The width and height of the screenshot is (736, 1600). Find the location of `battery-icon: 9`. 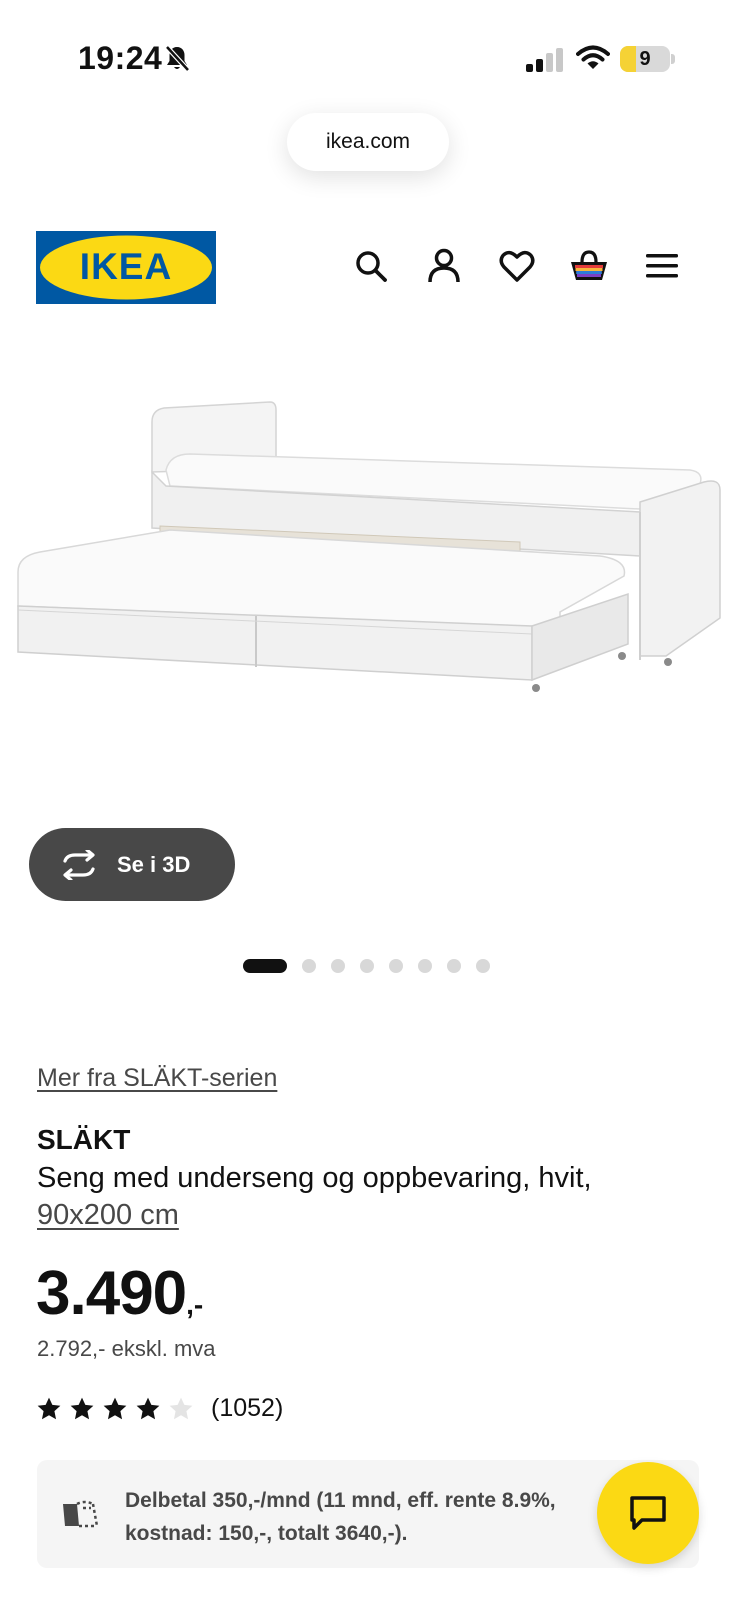

battery-icon: 9 is located at coordinates (645, 59).